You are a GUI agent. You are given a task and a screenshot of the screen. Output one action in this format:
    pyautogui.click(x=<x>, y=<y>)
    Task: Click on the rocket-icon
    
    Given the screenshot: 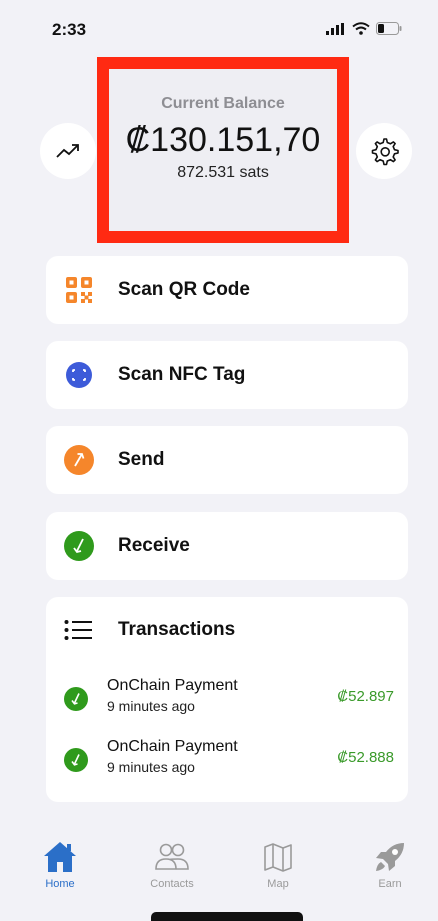 What is the action you would take?
    pyautogui.click(x=390, y=857)
    